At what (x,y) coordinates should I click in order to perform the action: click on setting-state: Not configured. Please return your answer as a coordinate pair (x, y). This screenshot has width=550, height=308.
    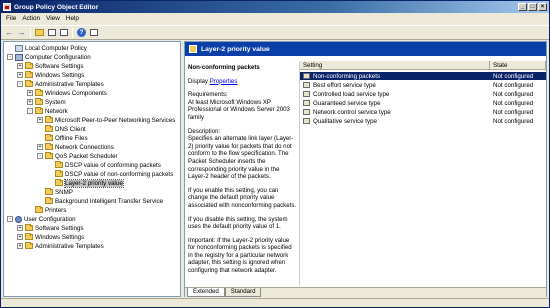
    Looking at the image, I should click on (513, 112).